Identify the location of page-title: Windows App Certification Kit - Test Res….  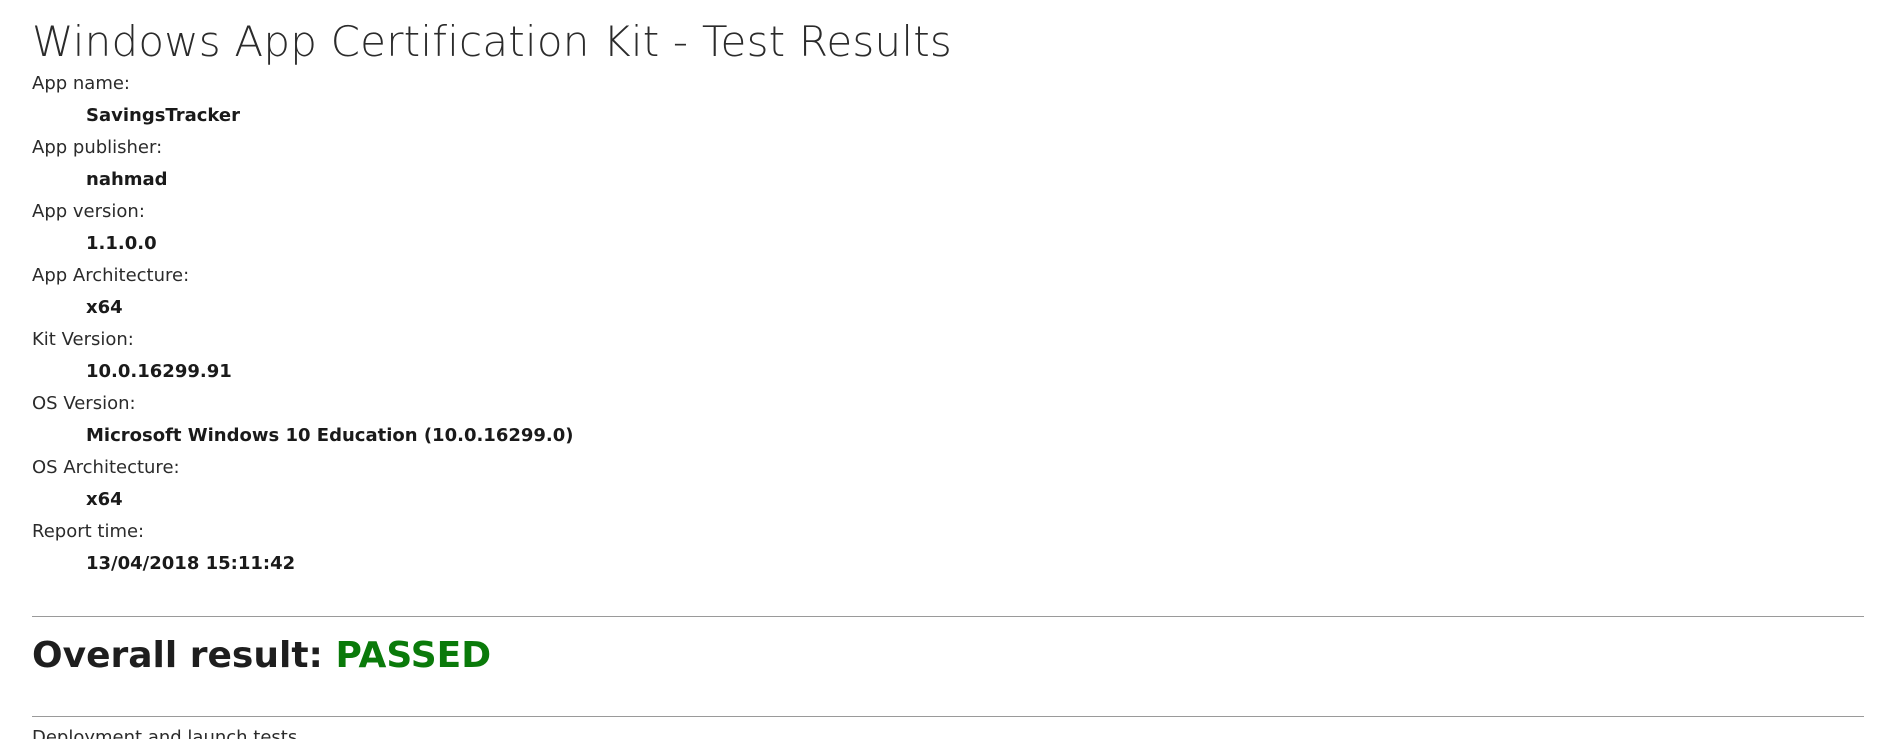
(492, 41).